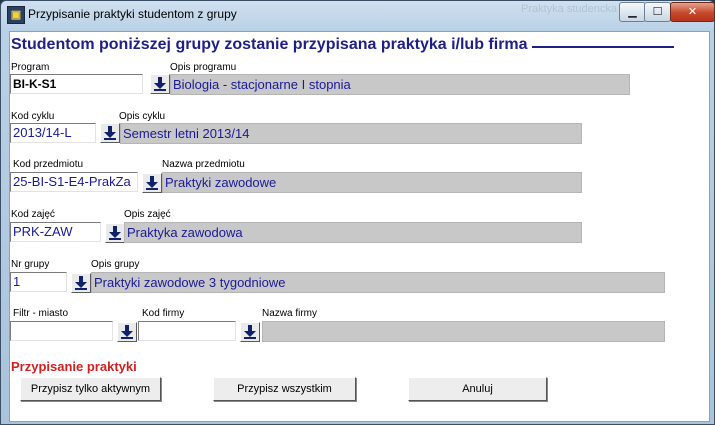  I want to click on subject-desc-field: Praktyki zawodowe, so click(372, 182).